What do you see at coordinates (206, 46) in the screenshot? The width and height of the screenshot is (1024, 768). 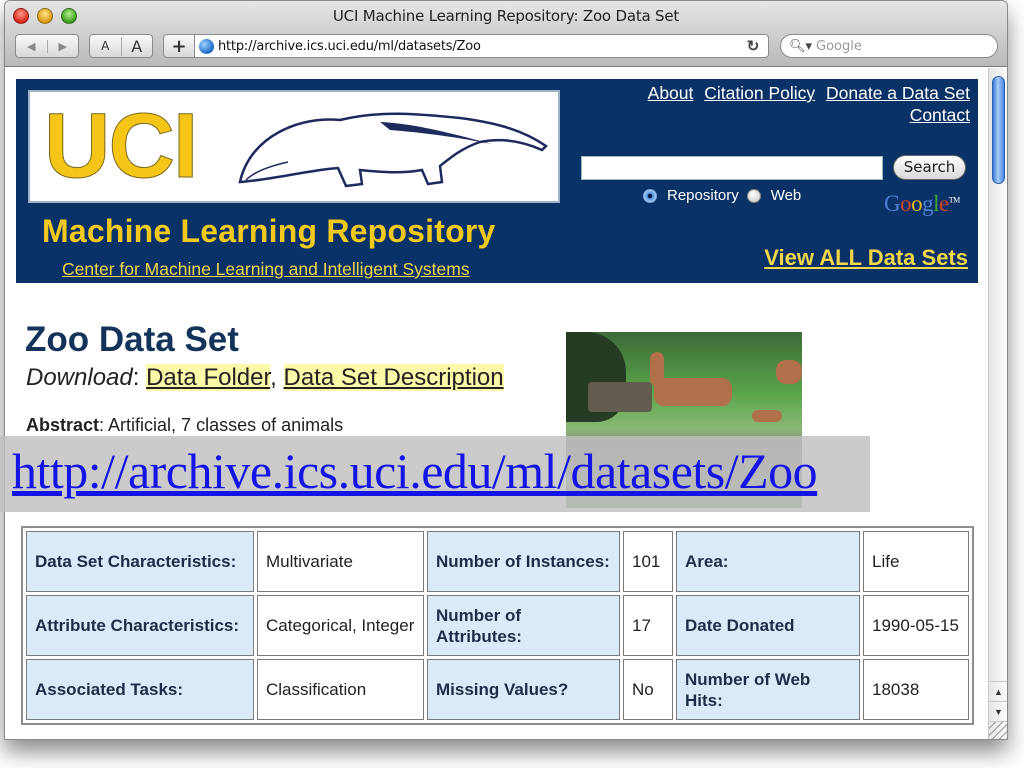 I see `globe-icon` at bounding box center [206, 46].